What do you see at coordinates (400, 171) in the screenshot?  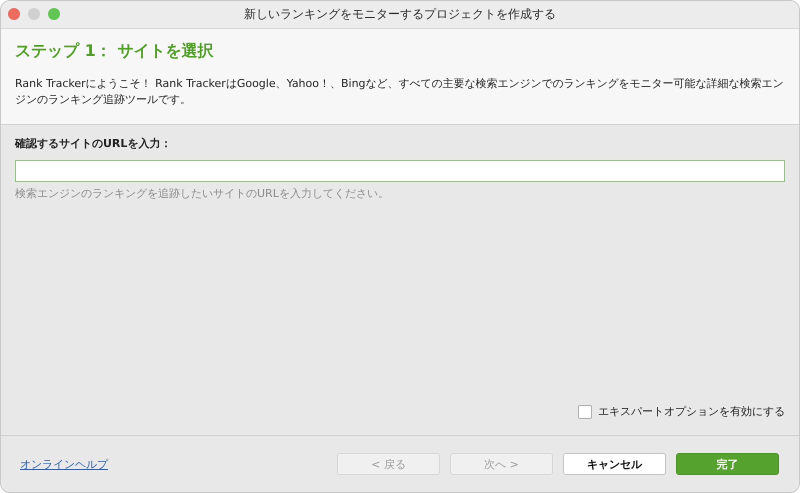 I see `url-input-field` at bounding box center [400, 171].